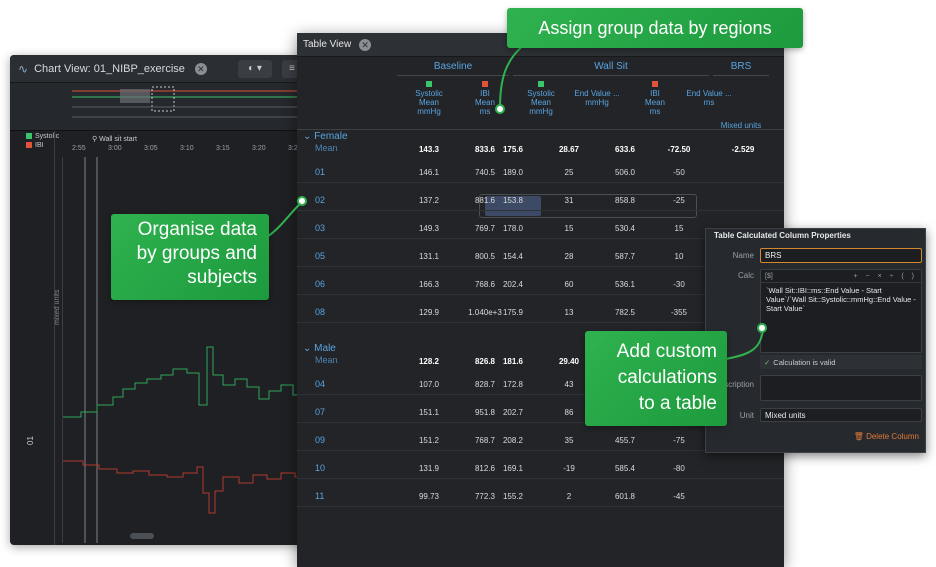  Describe the element at coordinates (95, 139) in the screenshot. I see `marker-icon: ⚲` at that location.